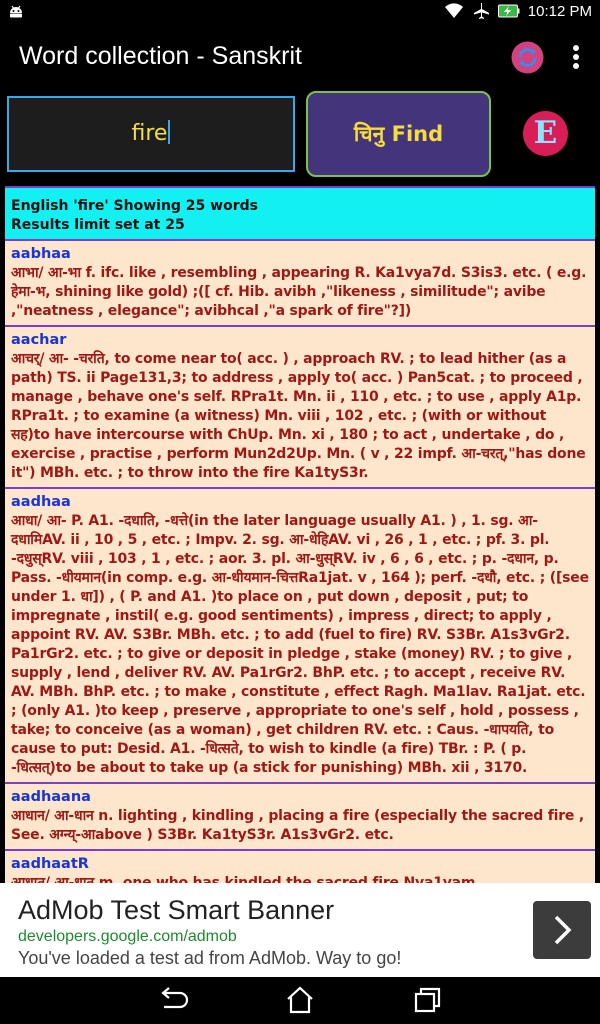 This screenshot has height=1024, width=600. Describe the element at coordinates (559, 11) in the screenshot. I see `clock: 10:12 PM` at that location.